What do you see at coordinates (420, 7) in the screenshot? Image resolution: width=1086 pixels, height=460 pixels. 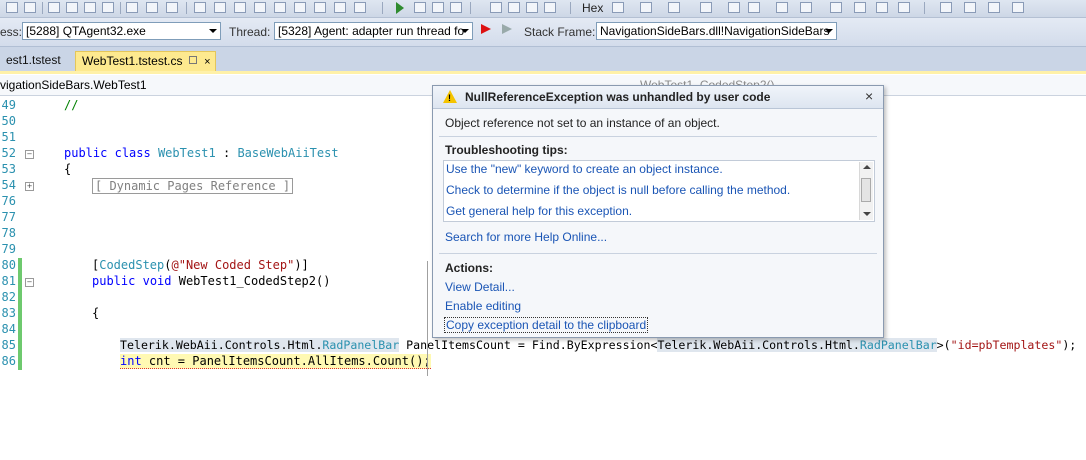 I see `break-all-icon` at bounding box center [420, 7].